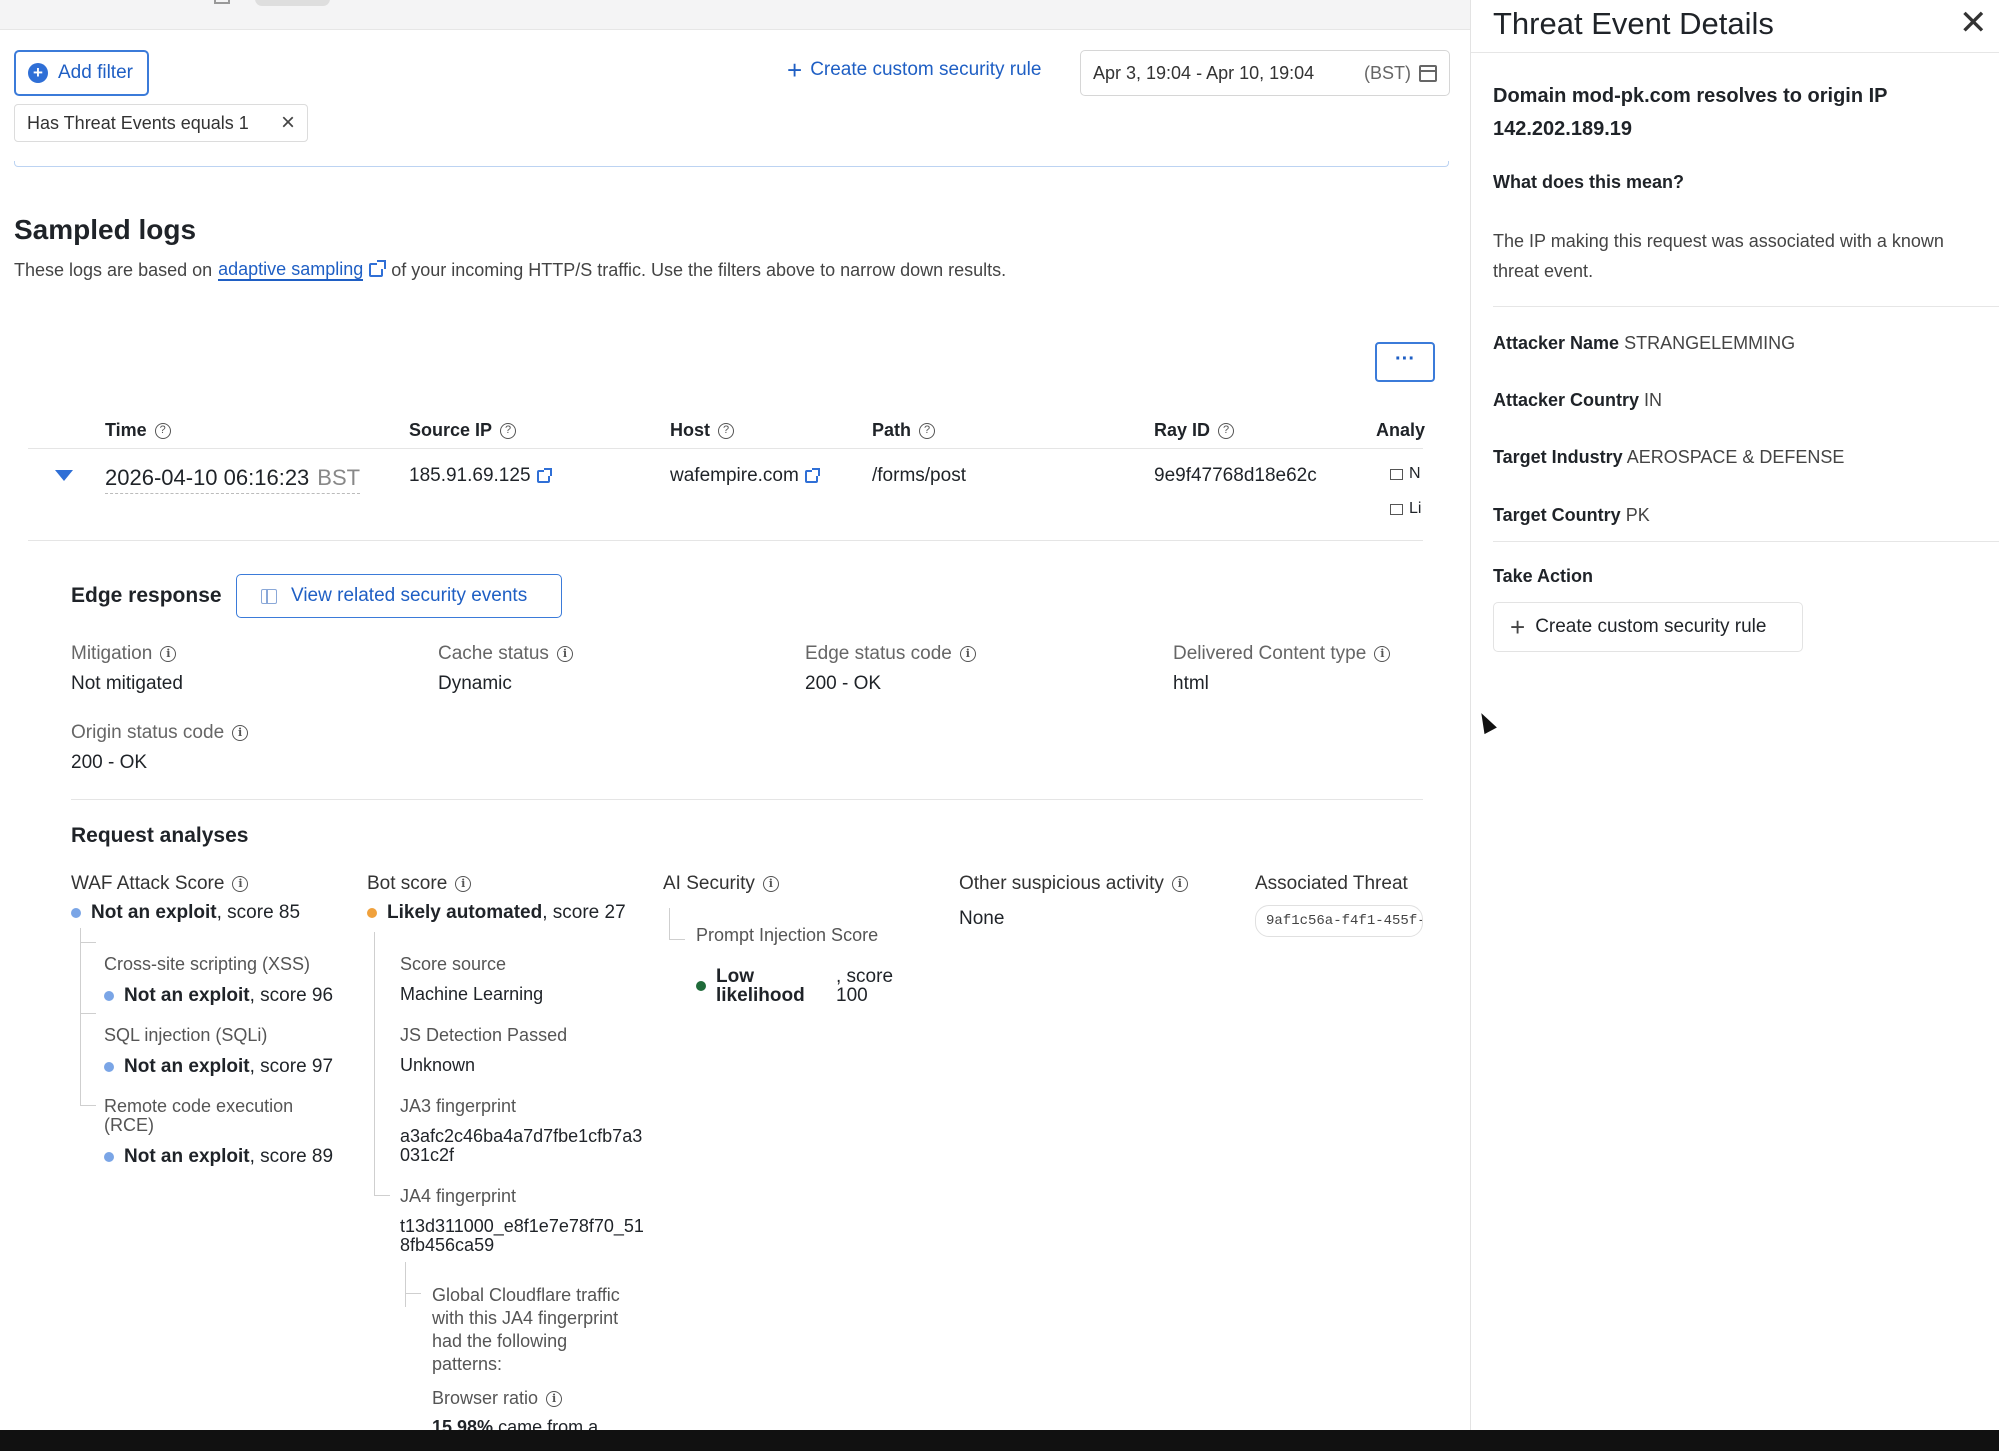 This screenshot has height=1451, width=1999. What do you see at coordinates (725, 448) in the screenshot?
I see `table-header-divider` at bounding box center [725, 448].